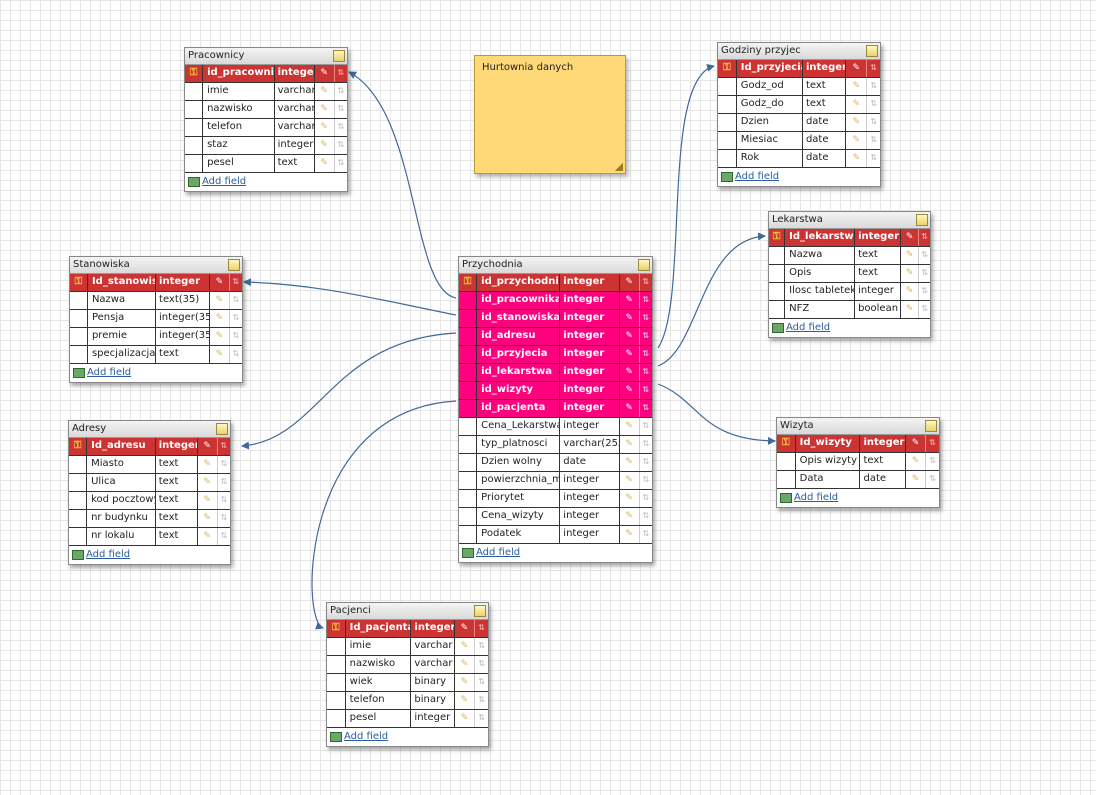 The width and height of the screenshot is (1096, 795). I want to click on table-header: Lekarstwa, so click(849, 220).